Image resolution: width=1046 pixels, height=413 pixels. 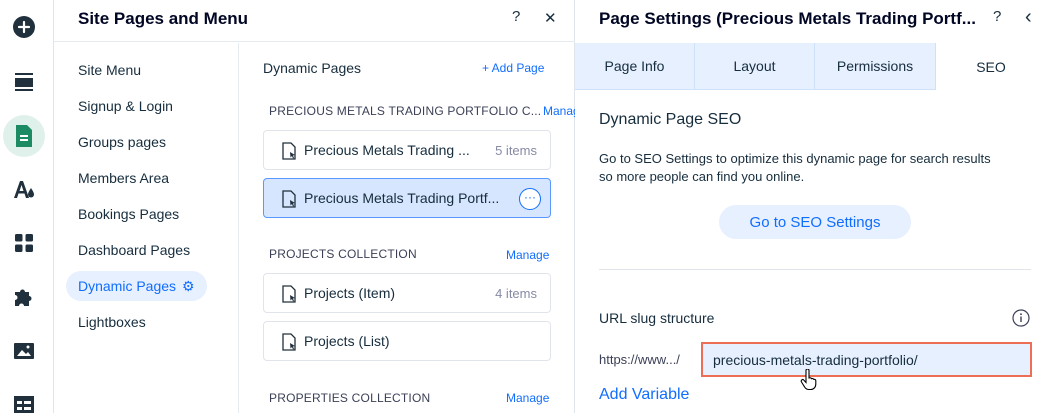 I want to click on url-slug-value: precious-metals-trading-portfolio/, so click(x=815, y=359).